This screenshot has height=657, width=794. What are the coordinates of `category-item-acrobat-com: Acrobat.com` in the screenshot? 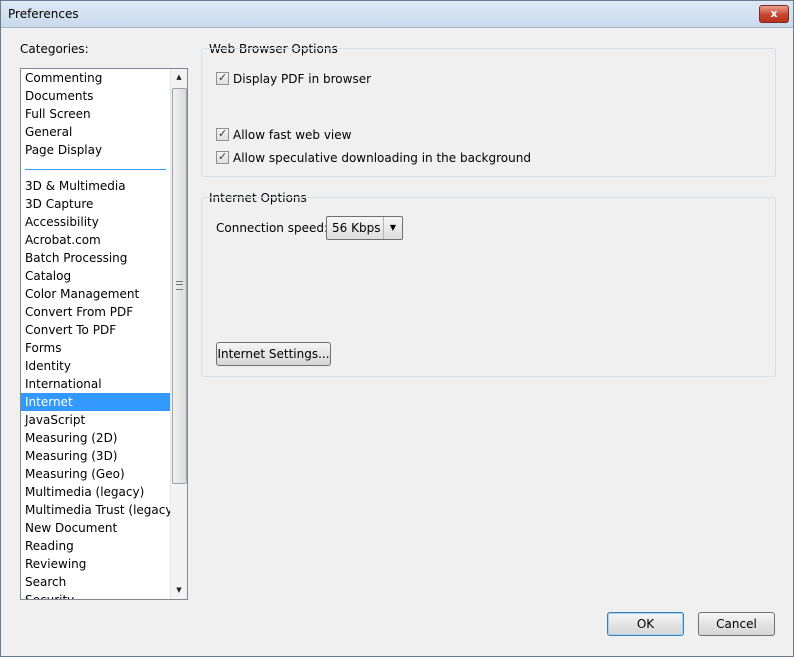 It's located at (95, 240).